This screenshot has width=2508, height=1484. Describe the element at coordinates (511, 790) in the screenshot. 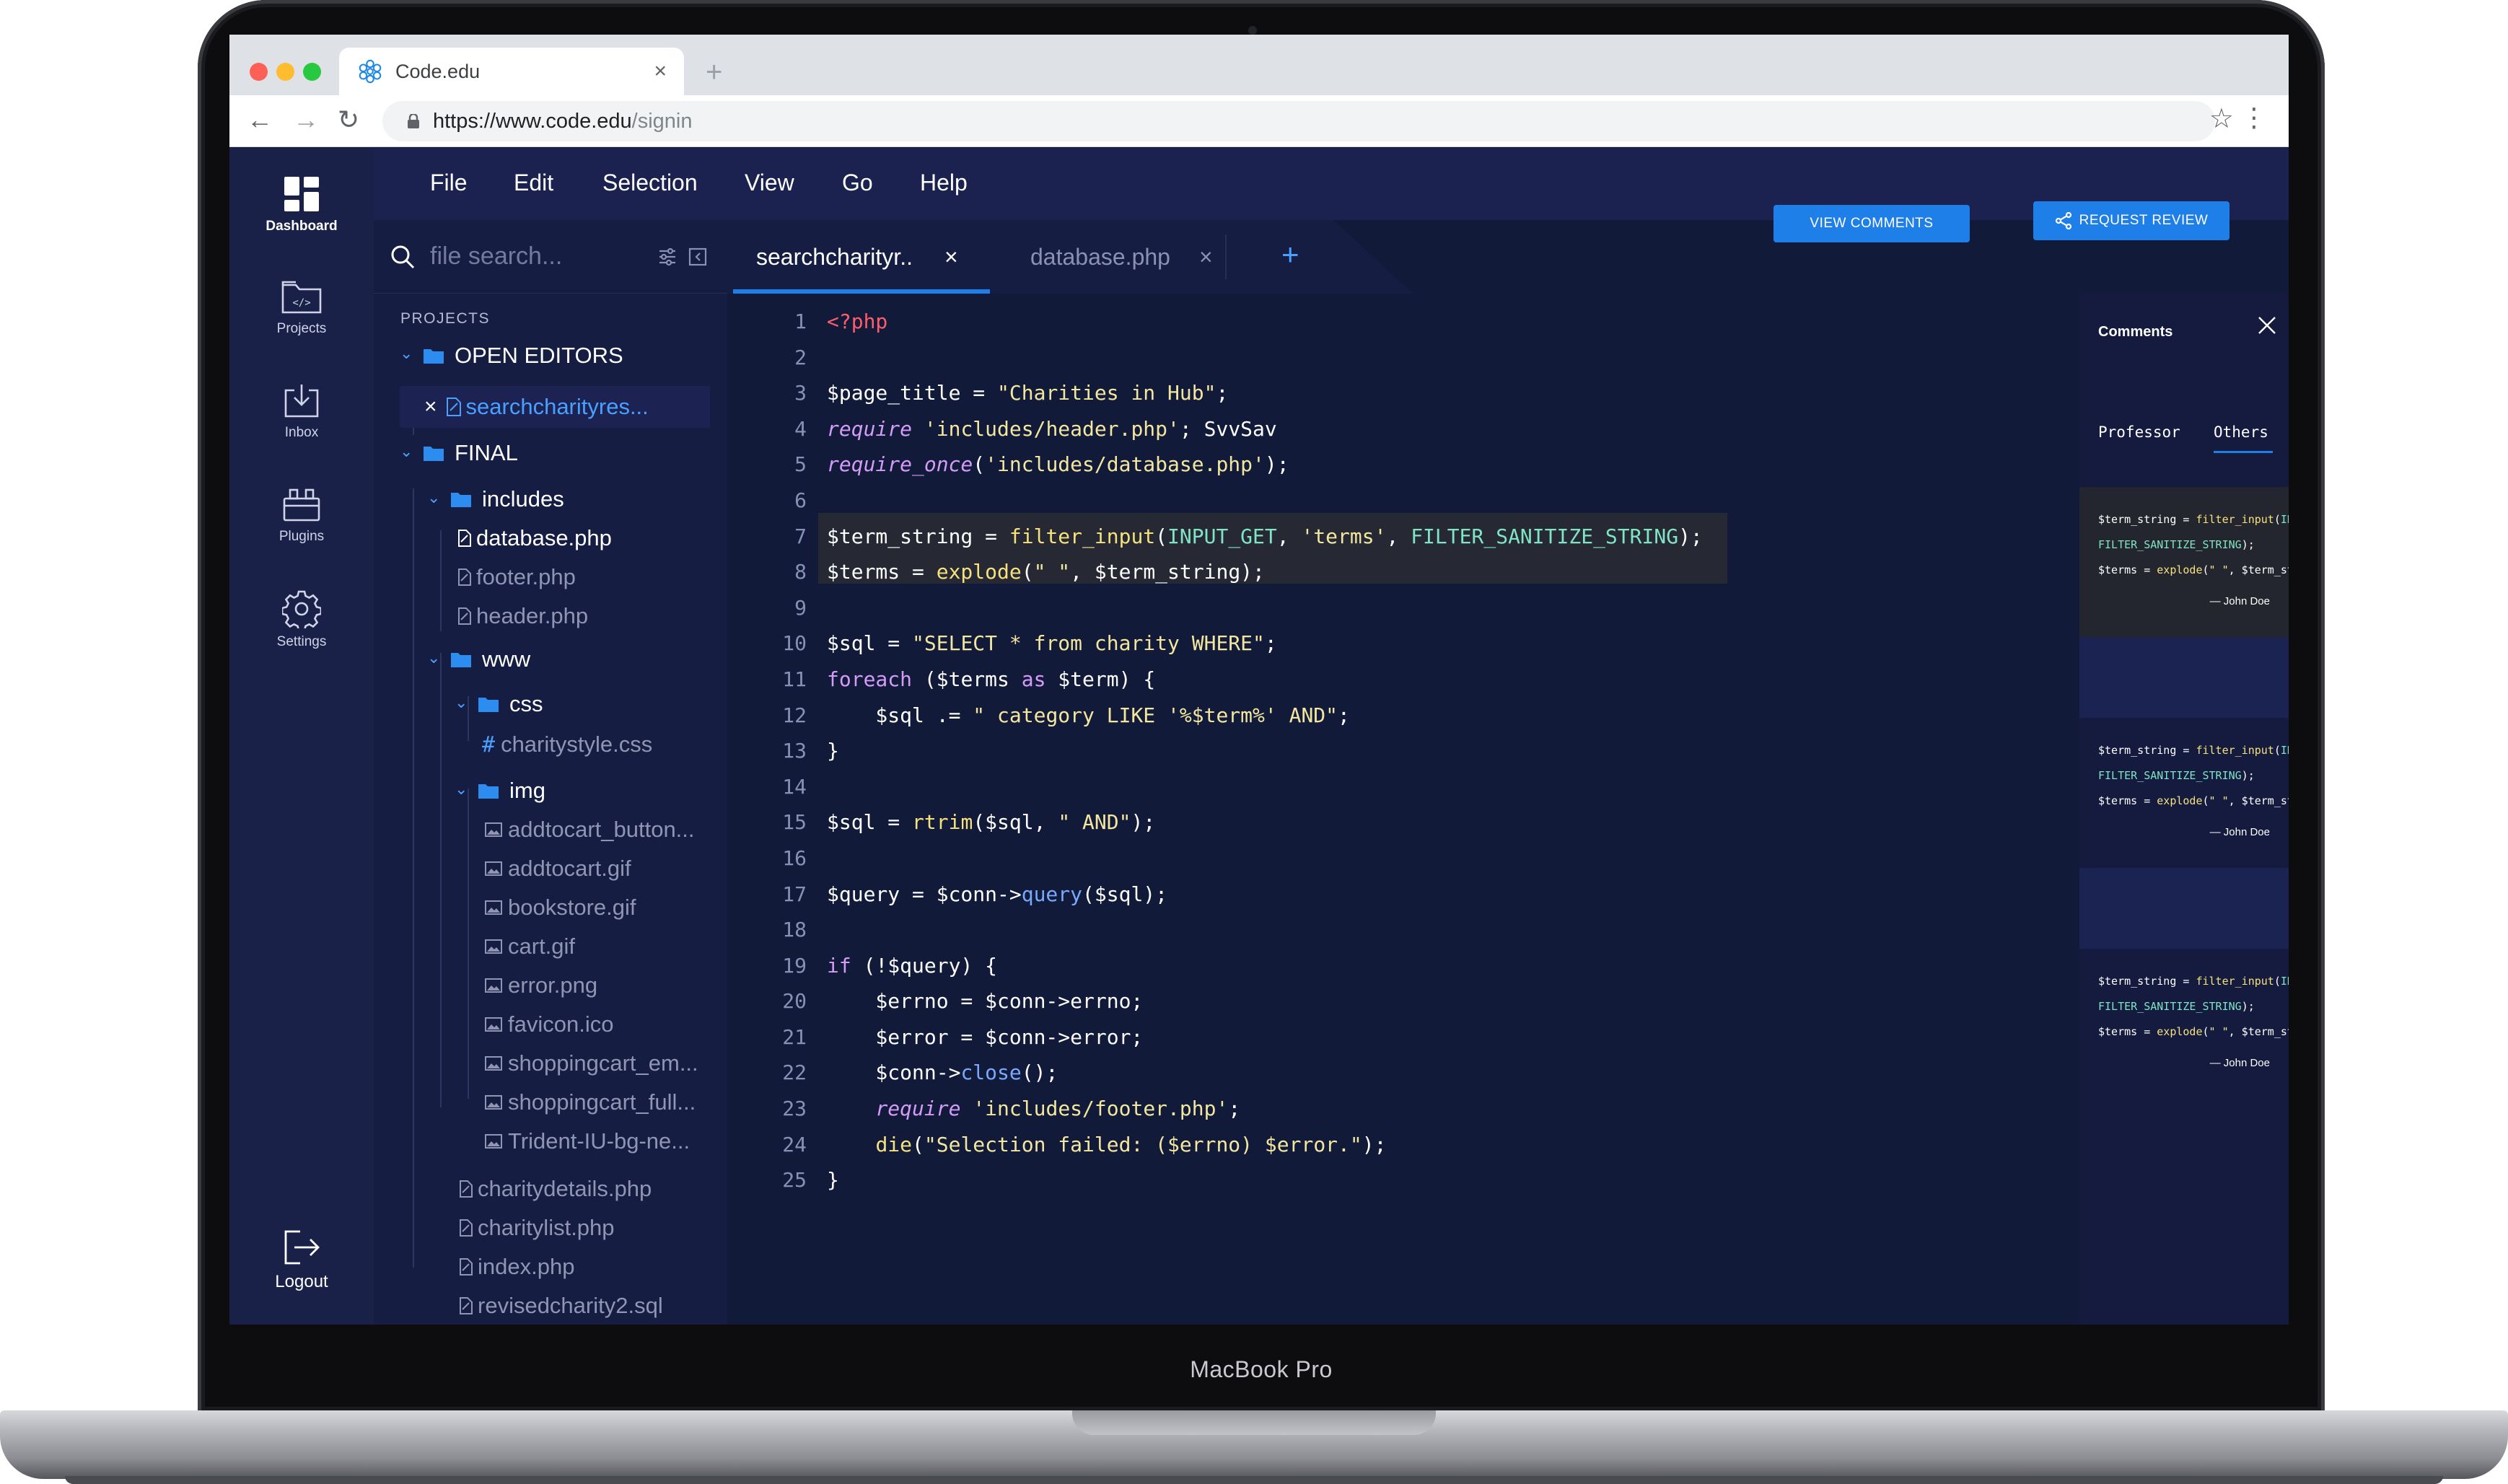

I see `tree-folder-img: img` at that location.